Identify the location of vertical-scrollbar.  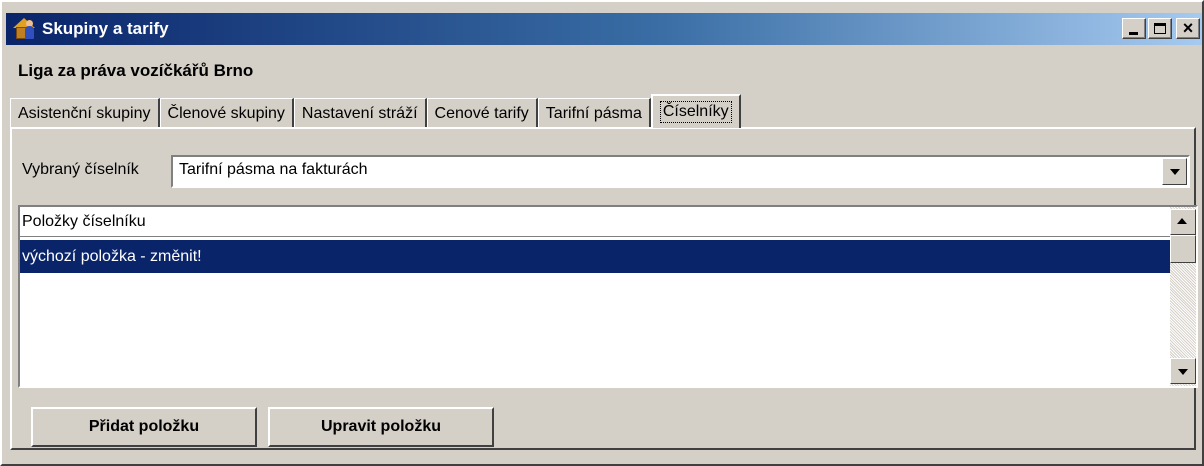
(1183, 296).